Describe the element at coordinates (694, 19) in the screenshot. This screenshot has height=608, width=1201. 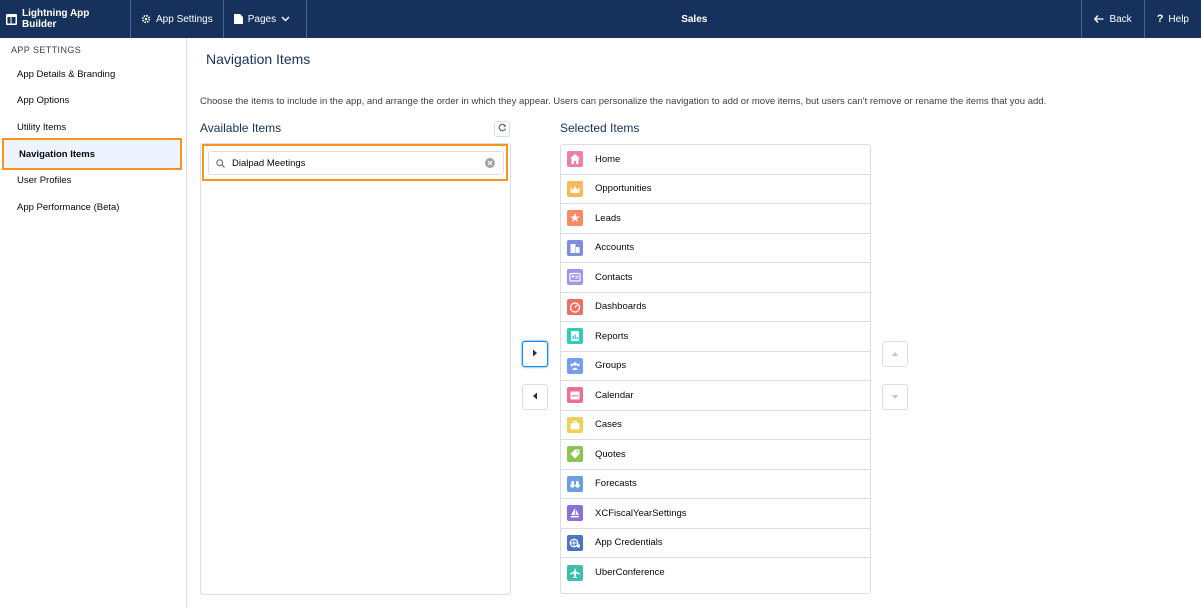
I see `app-name-title: Sales` at that location.